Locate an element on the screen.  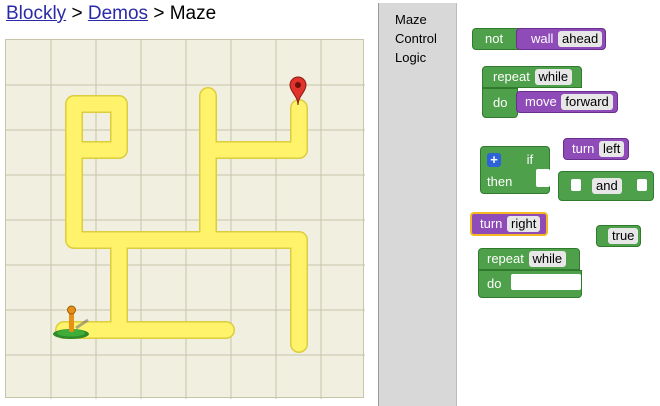
do-statement-slot is located at coordinates (546, 282).